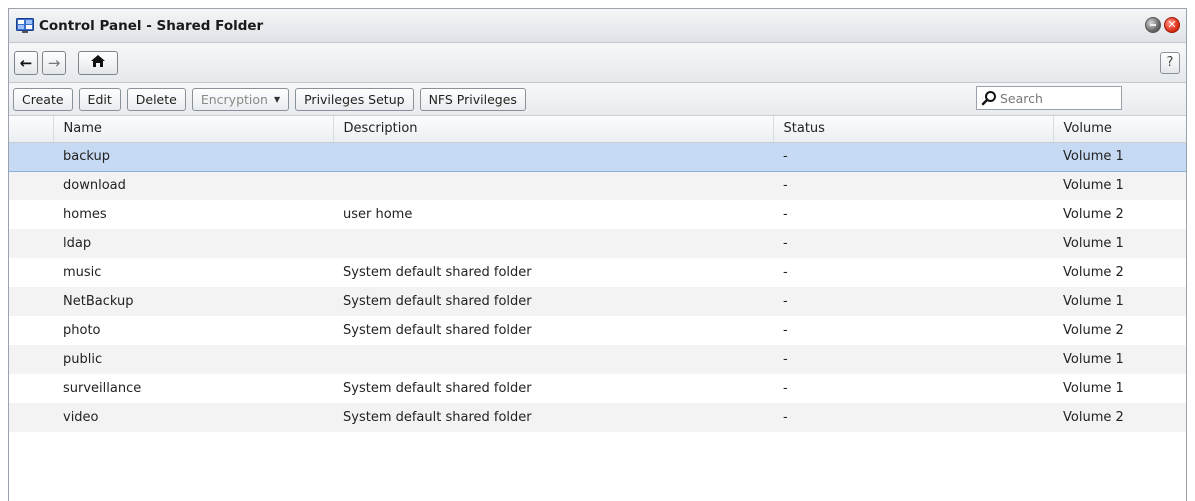 This screenshot has width=1195, height=501. Describe the element at coordinates (597, 63) in the screenshot. I see `navigation-bar: ← → ?` at that location.